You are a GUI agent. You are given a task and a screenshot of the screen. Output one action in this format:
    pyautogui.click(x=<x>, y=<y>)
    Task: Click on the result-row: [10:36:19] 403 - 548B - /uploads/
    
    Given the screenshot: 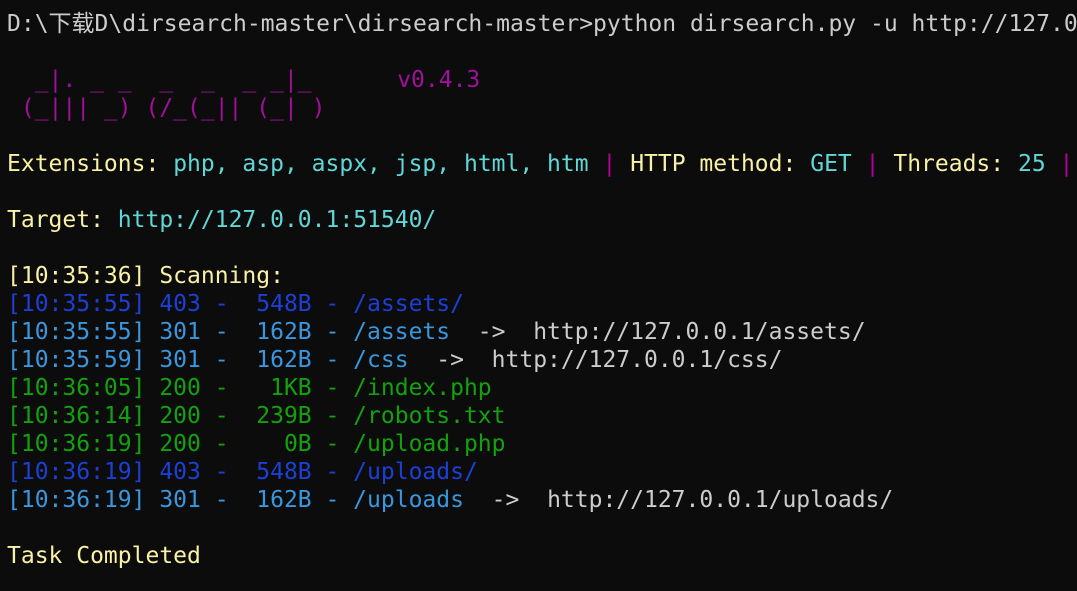 What is the action you would take?
    pyautogui.click(x=542, y=472)
    